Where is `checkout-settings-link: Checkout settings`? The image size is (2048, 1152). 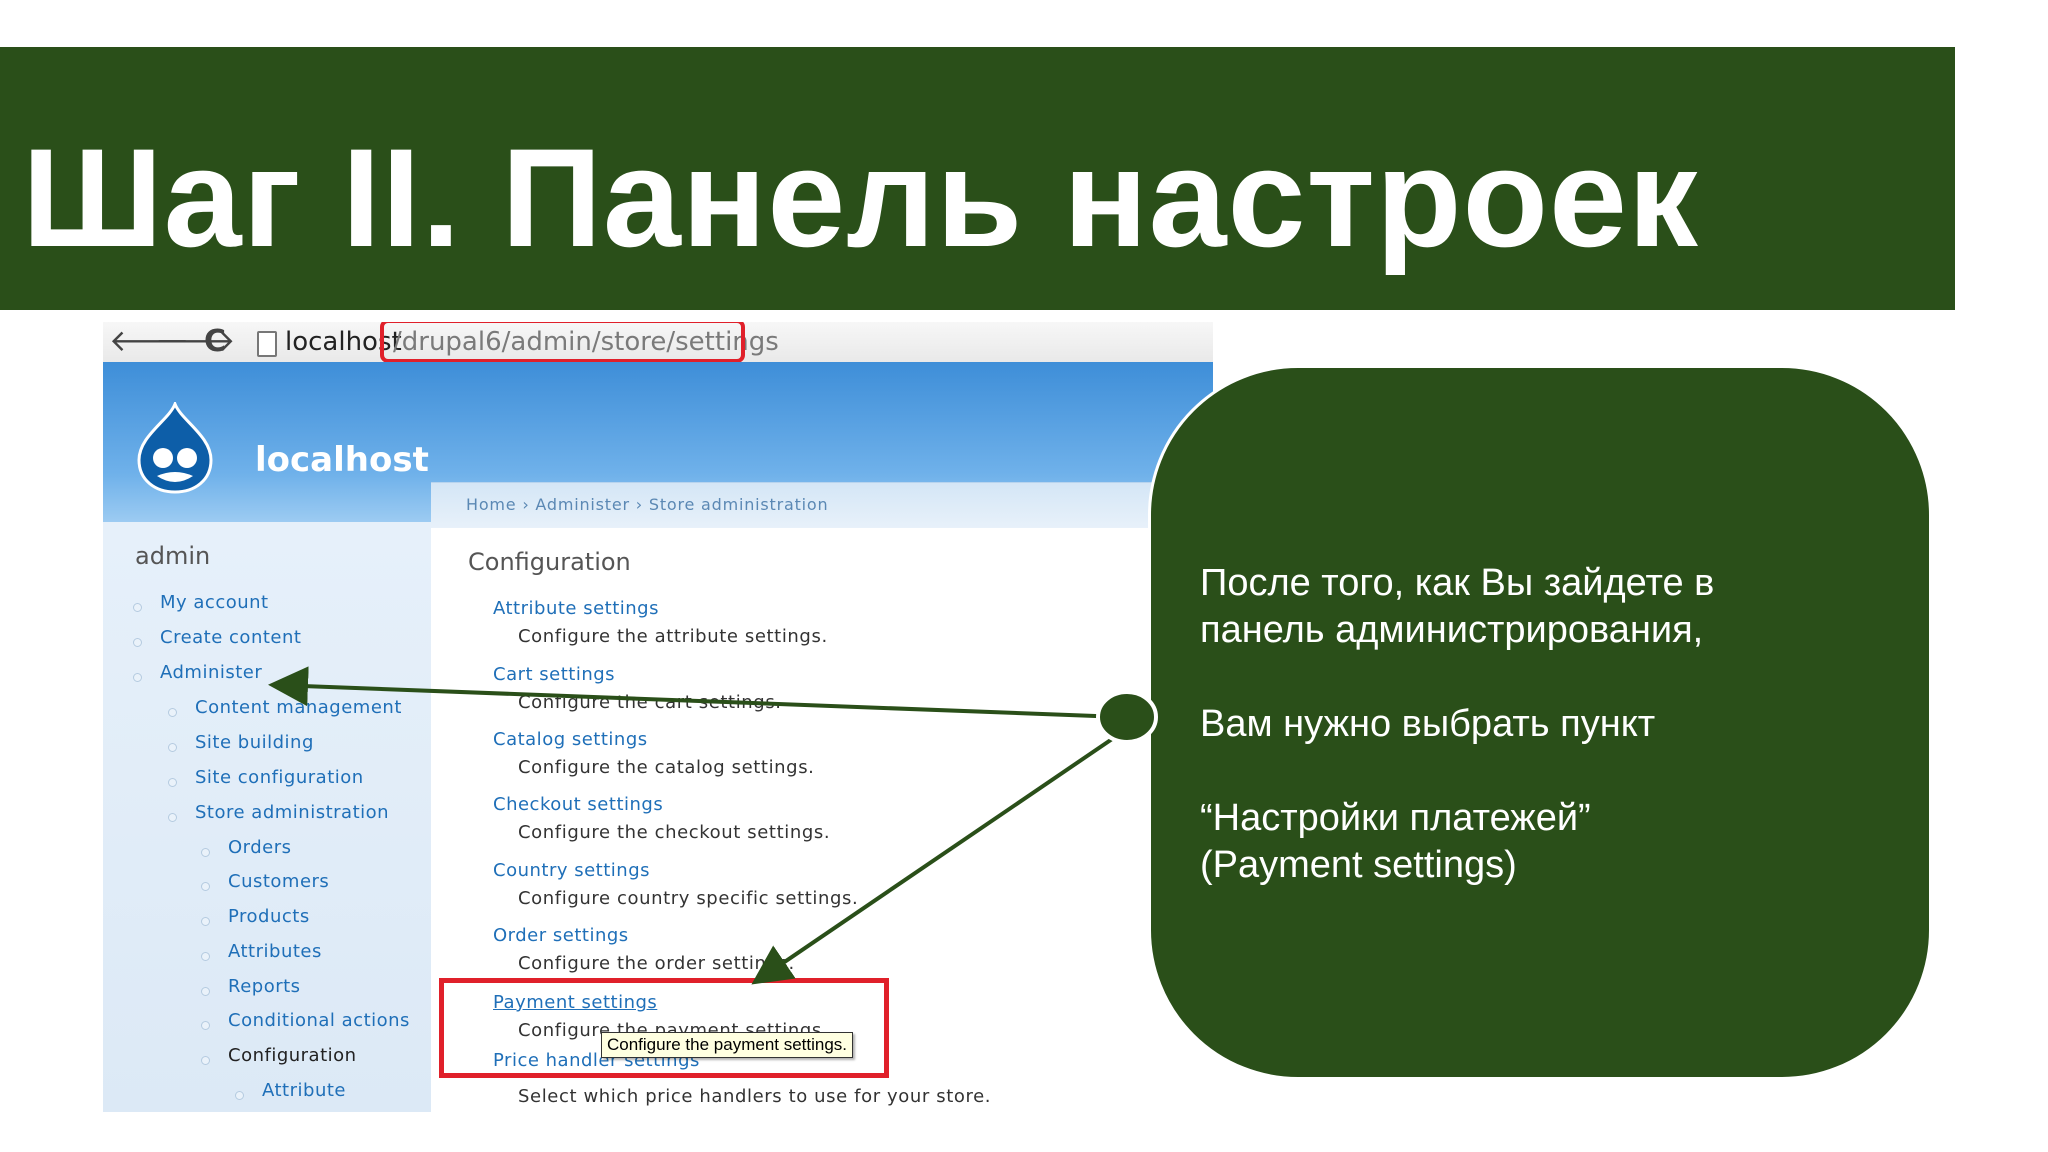 checkout-settings-link: Checkout settings is located at coordinates (578, 804).